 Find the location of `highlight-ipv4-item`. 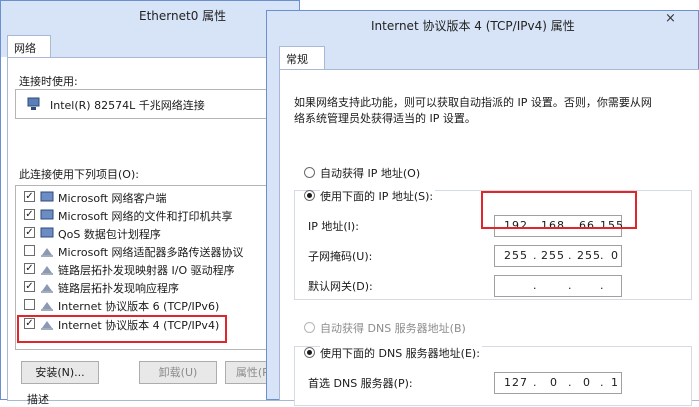

highlight-ipv4-item is located at coordinates (122, 329).